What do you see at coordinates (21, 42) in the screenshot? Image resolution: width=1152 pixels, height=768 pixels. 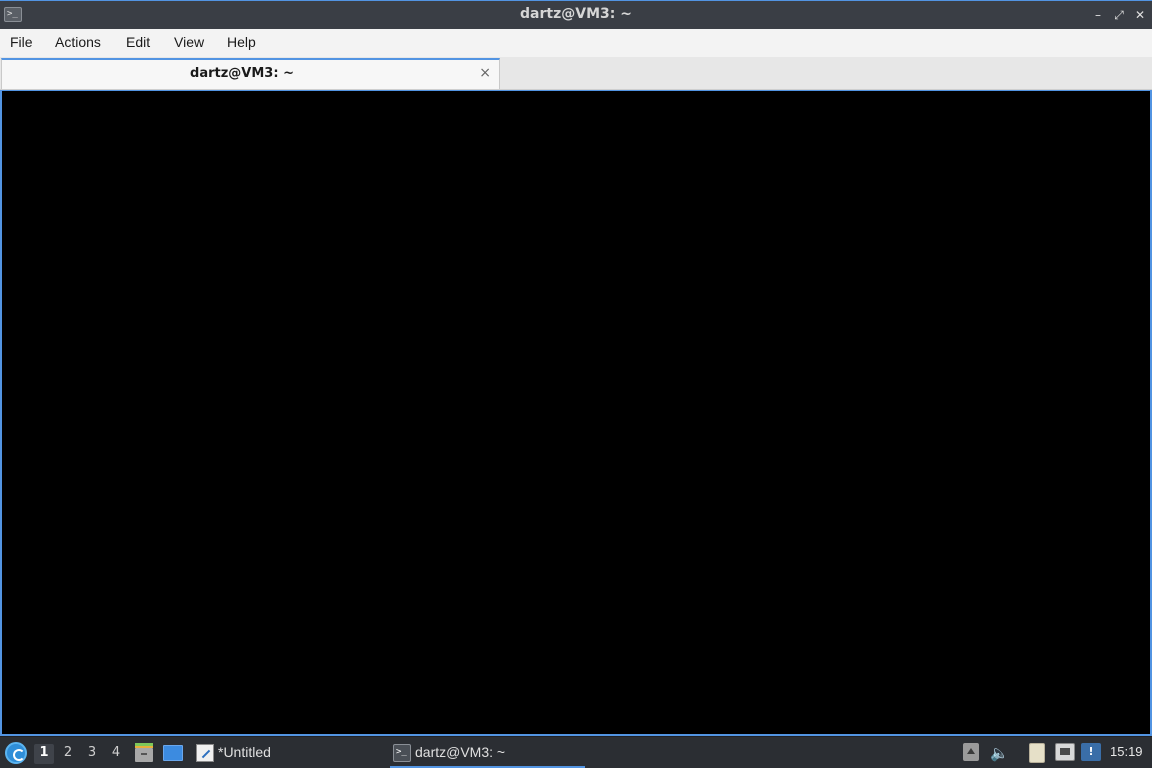 I see `menu-file: File` at bounding box center [21, 42].